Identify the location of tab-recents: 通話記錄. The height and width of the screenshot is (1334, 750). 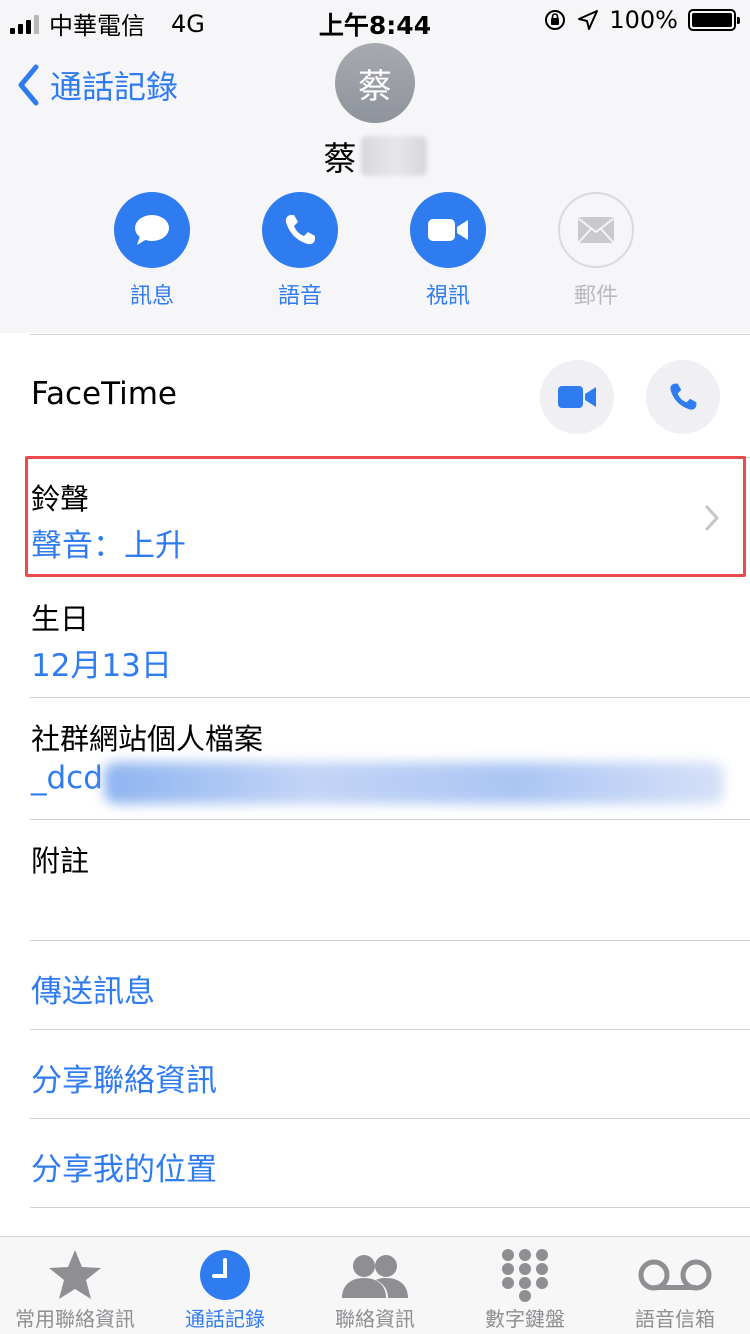
(225, 1289).